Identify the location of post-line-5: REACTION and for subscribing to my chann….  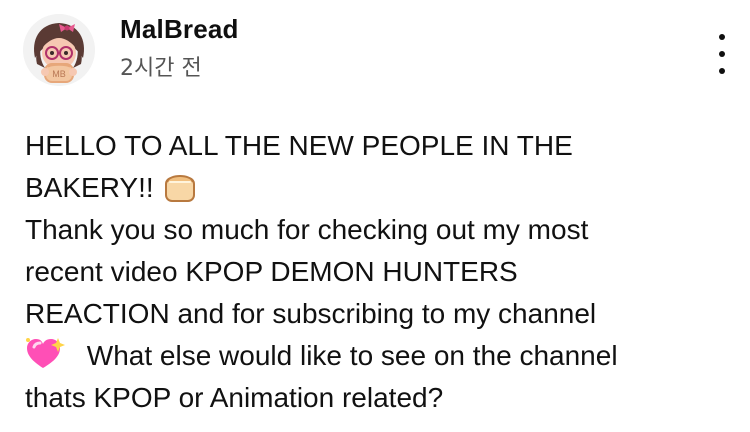
(311, 313).